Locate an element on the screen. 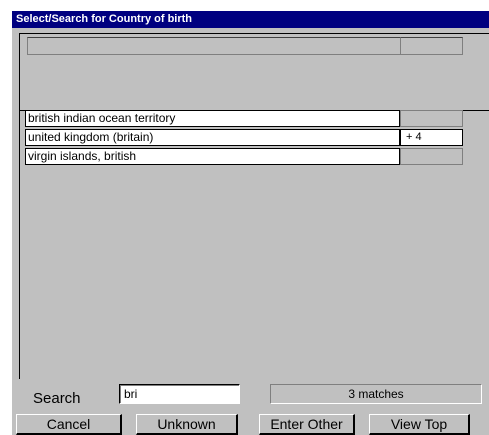 Image resolution: width=489 pixels, height=435 pixels. list-item: british indian ocean territory is located at coordinates (212, 118).